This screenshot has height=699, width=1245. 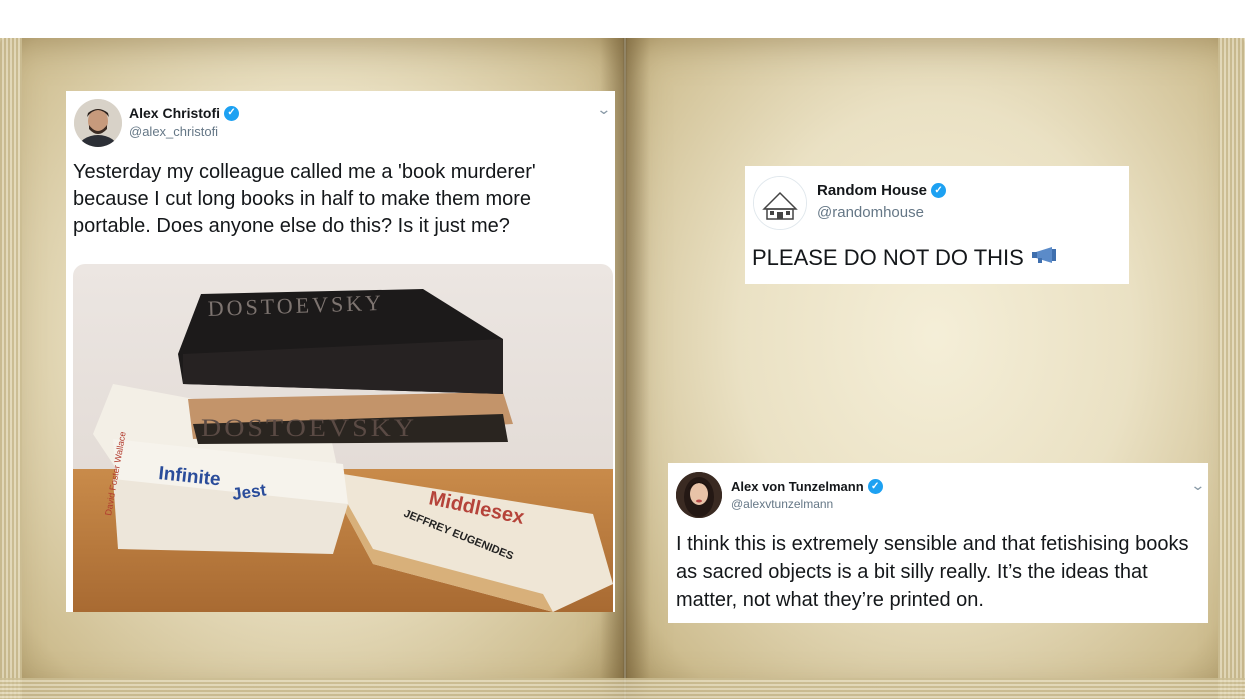 What do you see at coordinates (1046, 257) in the screenshot?
I see `megaphone-icon` at bounding box center [1046, 257].